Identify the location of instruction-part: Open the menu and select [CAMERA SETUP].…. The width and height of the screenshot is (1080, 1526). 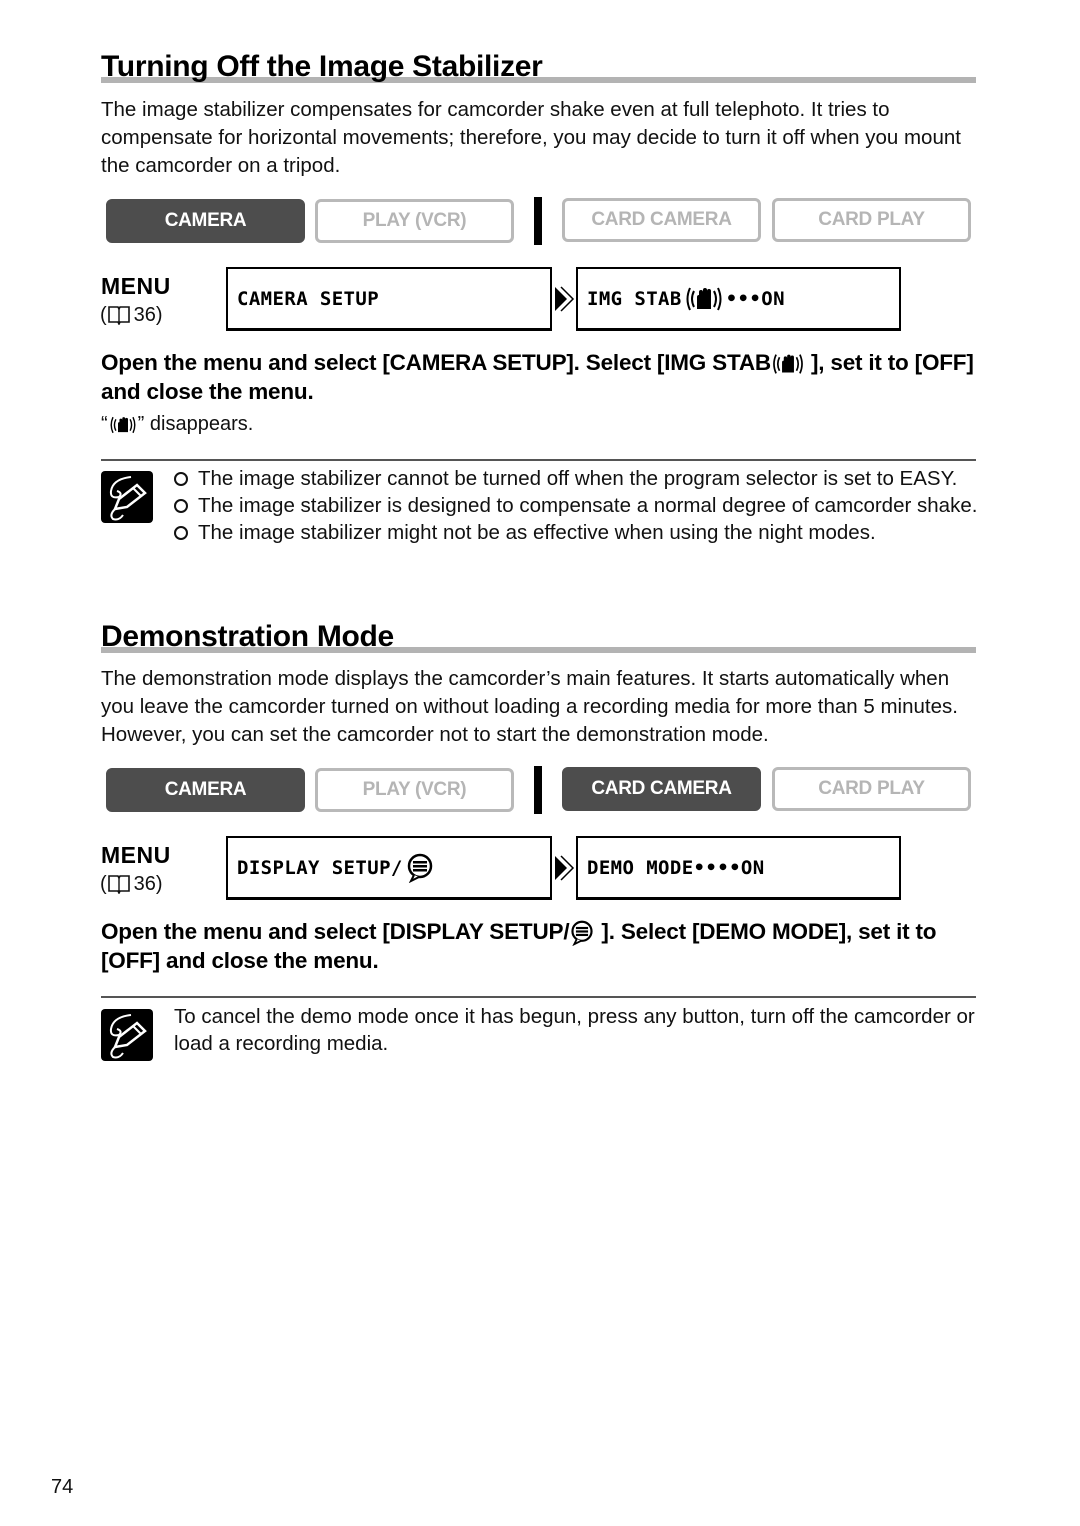
(436, 362).